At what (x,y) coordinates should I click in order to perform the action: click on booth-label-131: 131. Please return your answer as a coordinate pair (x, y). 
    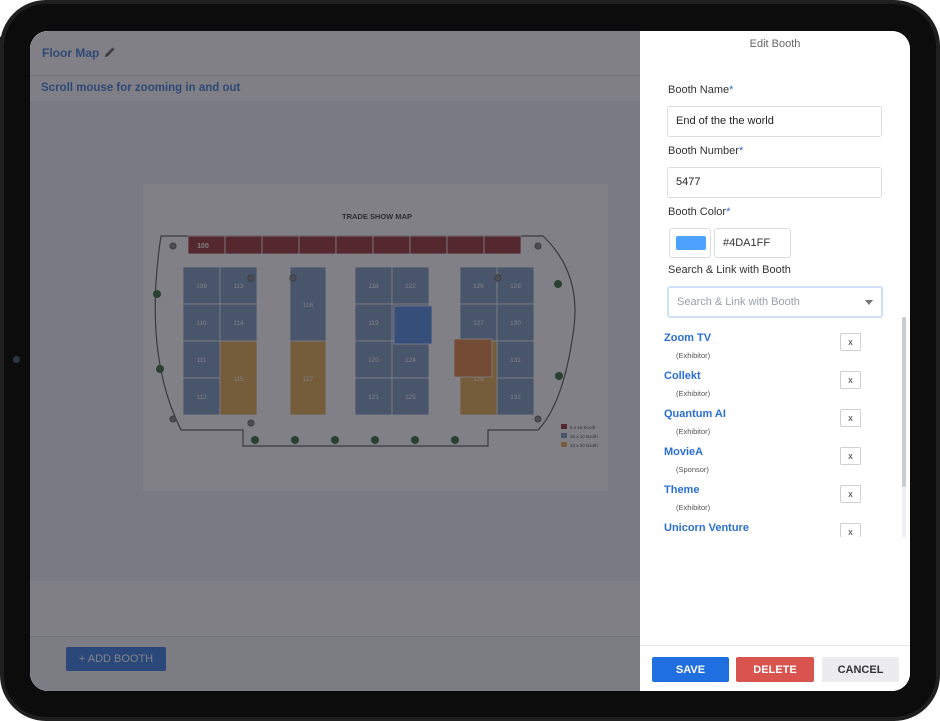
    Looking at the image, I should click on (515, 360).